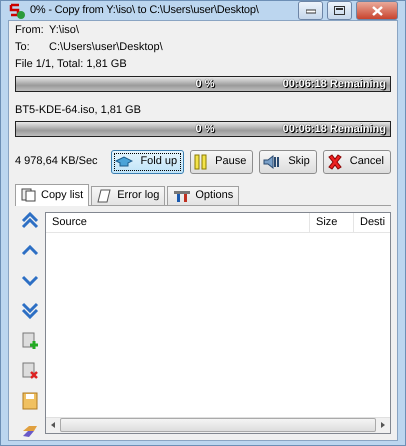 This screenshot has width=406, height=446. Describe the element at coordinates (182, 195) in the screenshot. I see `tools-icon` at that location.